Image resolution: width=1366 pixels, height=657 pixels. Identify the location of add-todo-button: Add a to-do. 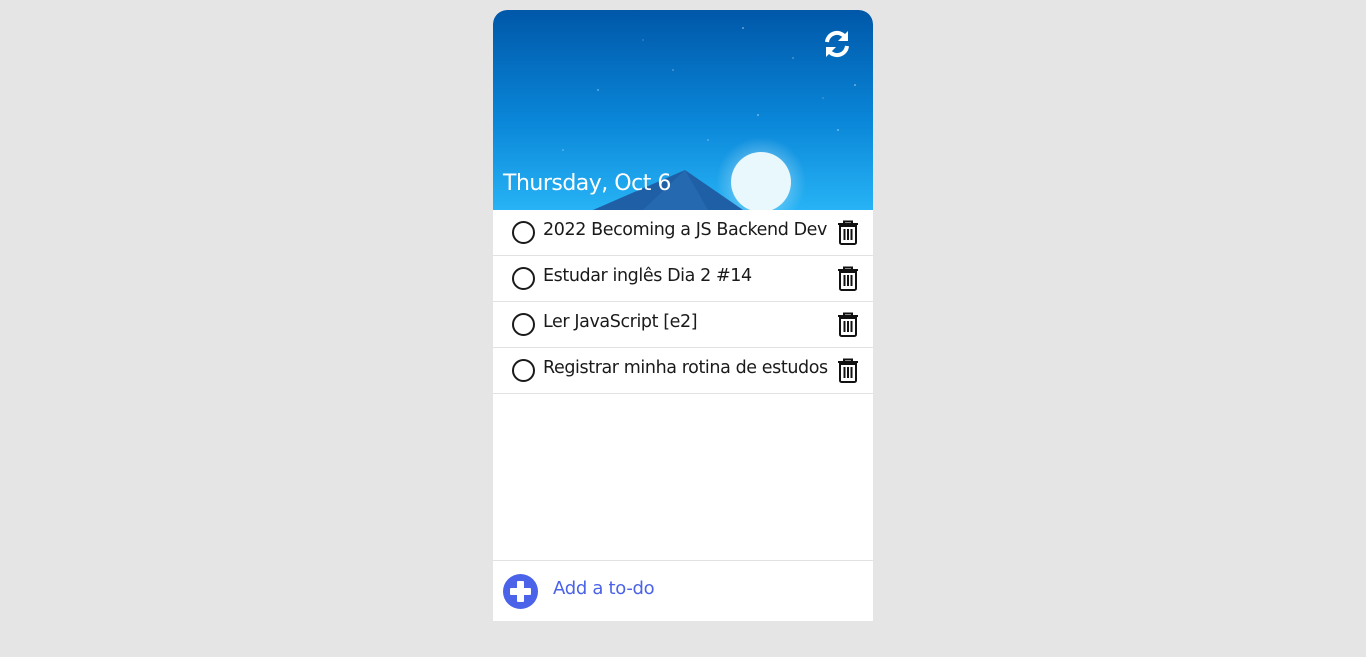
(604, 588).